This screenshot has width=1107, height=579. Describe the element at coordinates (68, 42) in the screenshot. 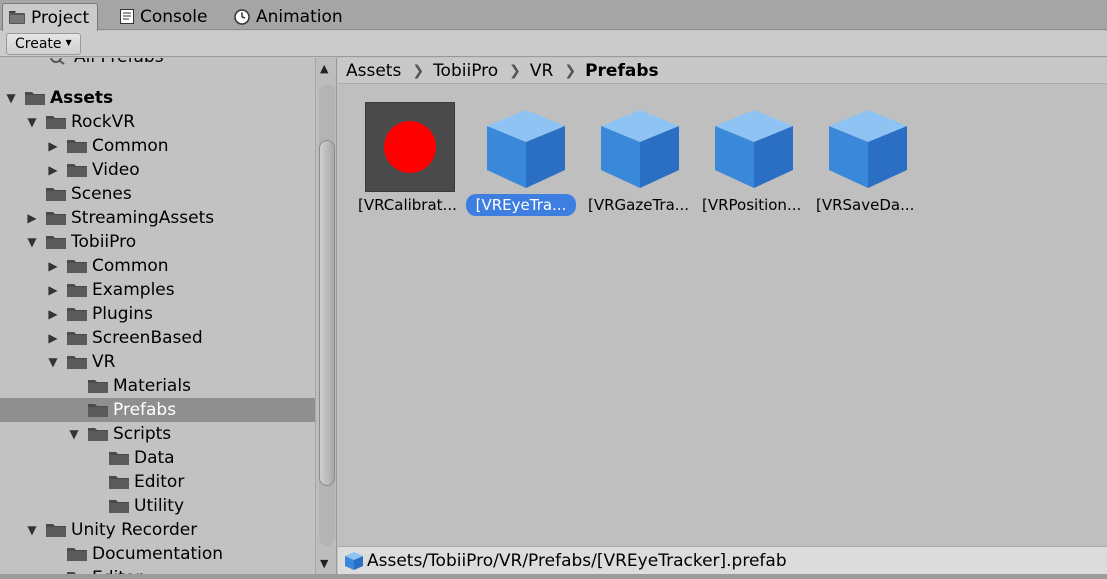

I see `caret-down-icon: ▼` at that location.